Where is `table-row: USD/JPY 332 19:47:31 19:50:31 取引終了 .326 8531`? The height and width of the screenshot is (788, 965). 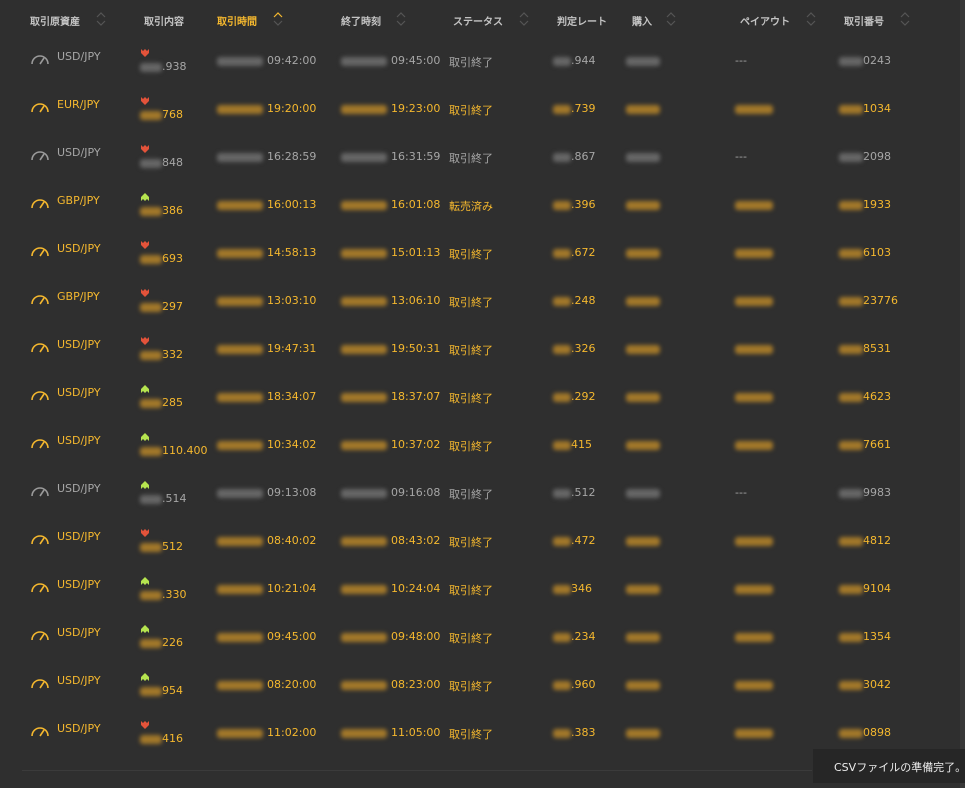 table-row: USD/JPY 332 19:47:31 19:50:31 取引終了 .326 8531 is located at coordinates (470, 350).